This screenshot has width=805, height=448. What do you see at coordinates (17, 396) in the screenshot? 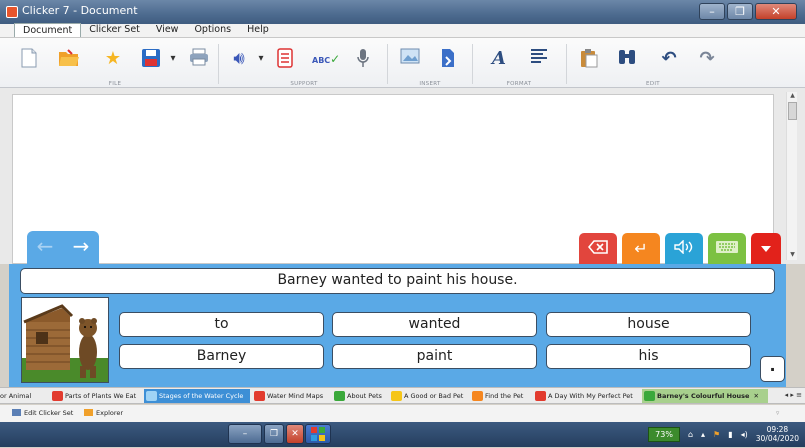
I see `set-tab: or Animal` at bounding box center [17, 396].